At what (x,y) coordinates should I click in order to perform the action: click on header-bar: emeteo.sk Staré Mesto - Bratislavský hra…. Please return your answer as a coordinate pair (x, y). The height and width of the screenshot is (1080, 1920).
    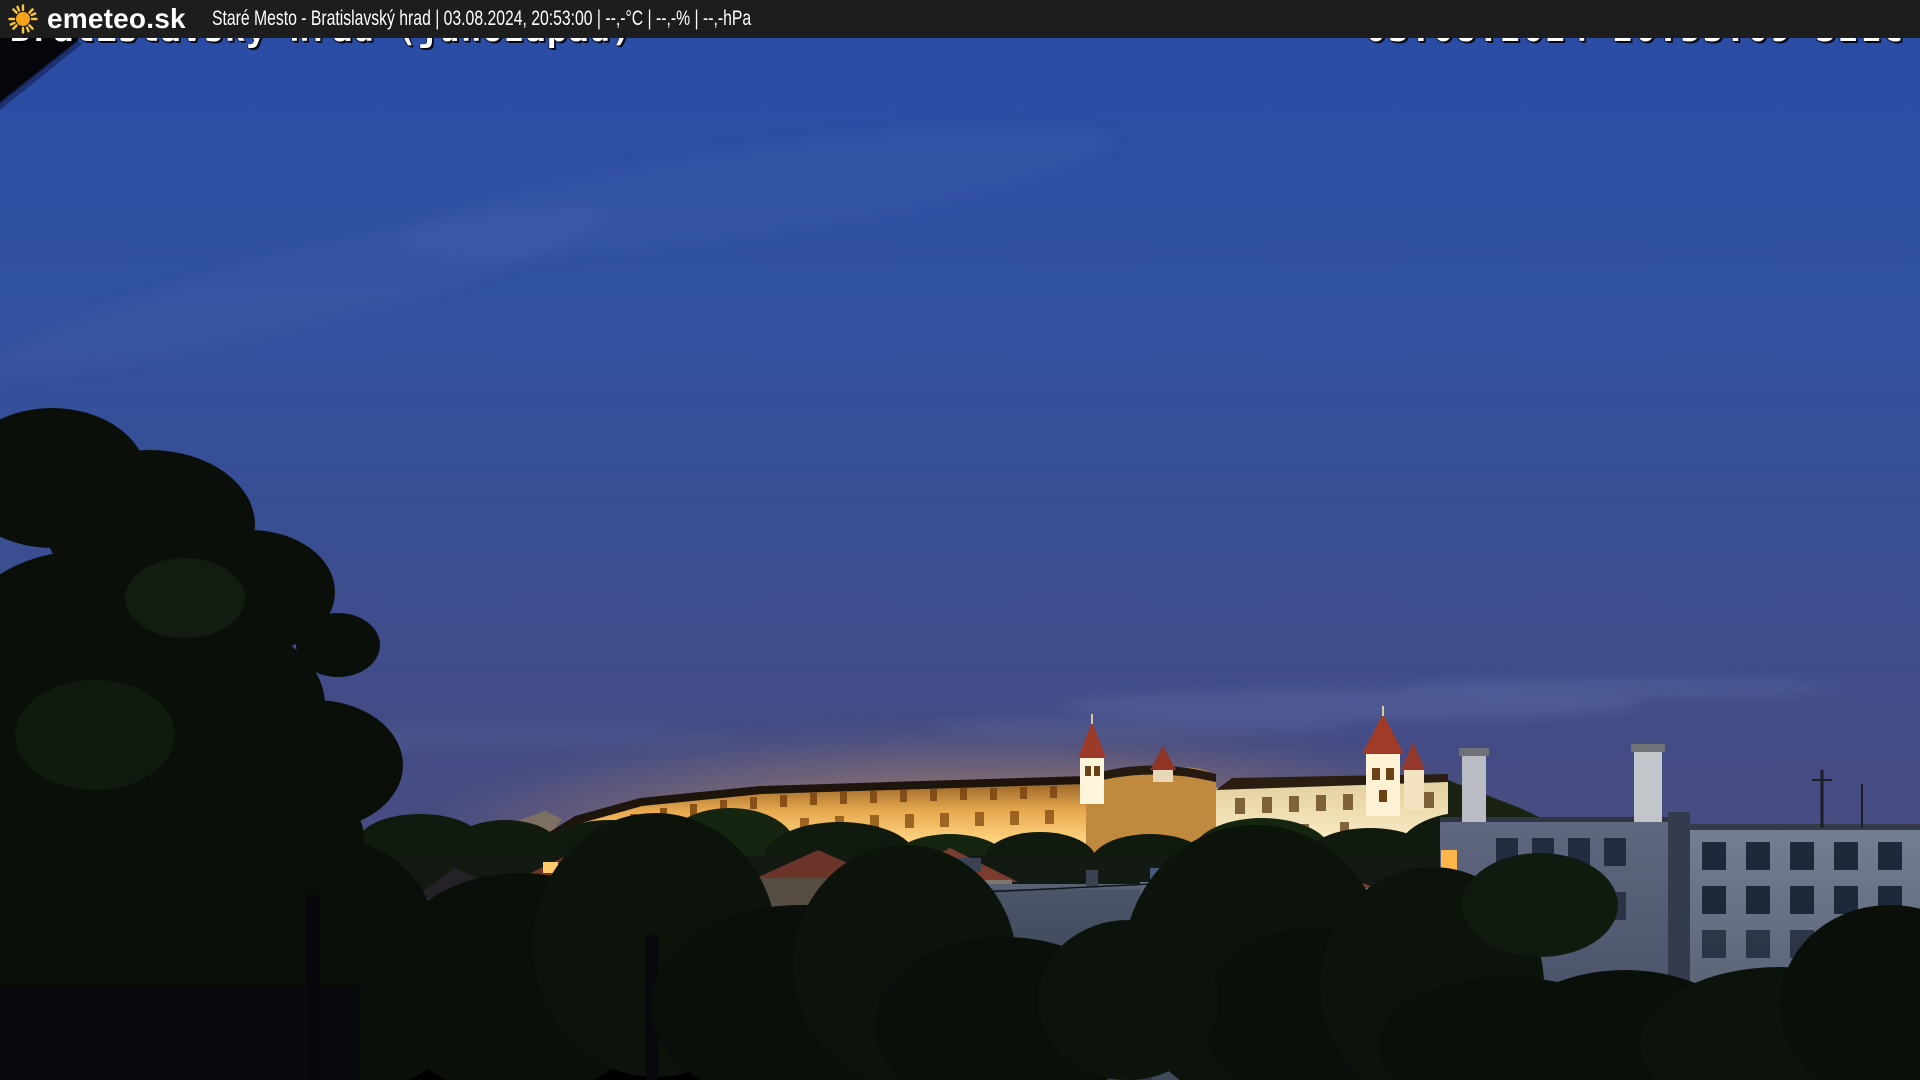
    Looking at the image, I should click on (960, 19).